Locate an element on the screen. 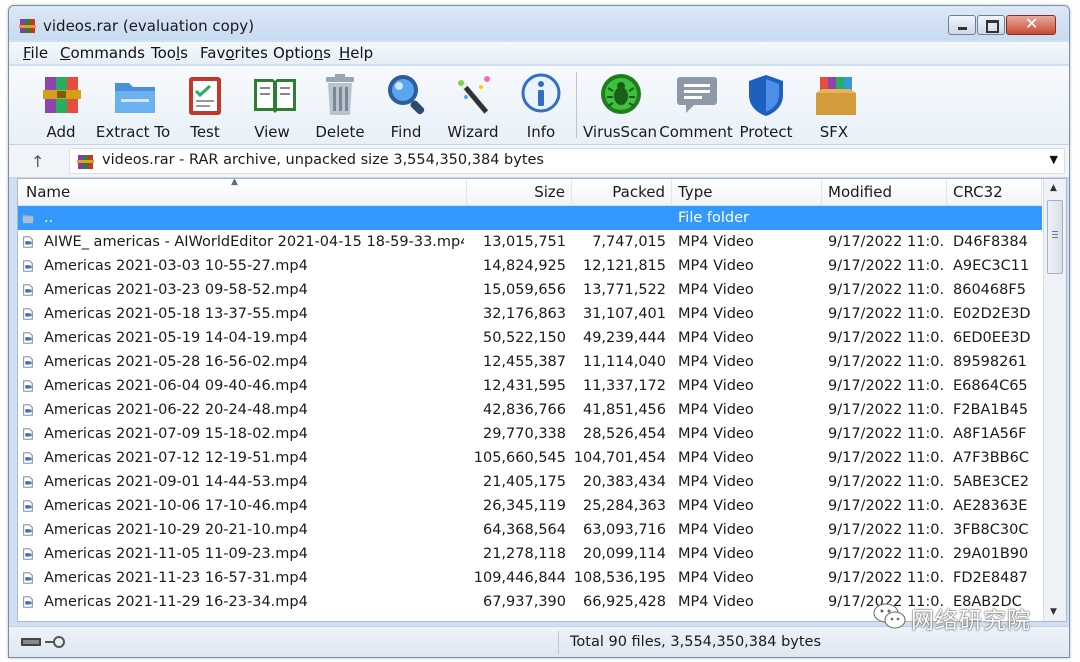 The image size is (1080, 662). close-button: ✕ is located at coordinates (1031, 24).